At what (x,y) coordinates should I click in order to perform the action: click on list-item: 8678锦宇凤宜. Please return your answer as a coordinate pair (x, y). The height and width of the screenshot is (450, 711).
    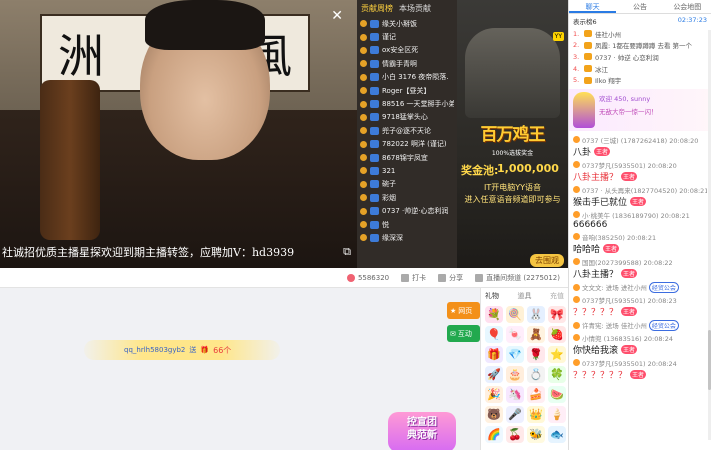
    Looking at the image, I should click on (407, 157).